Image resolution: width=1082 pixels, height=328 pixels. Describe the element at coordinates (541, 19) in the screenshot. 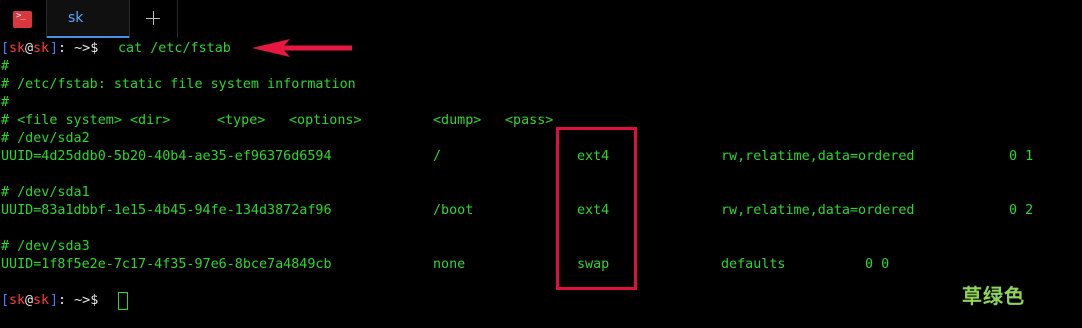

I see `tab-bar: >_ sk` at that location.